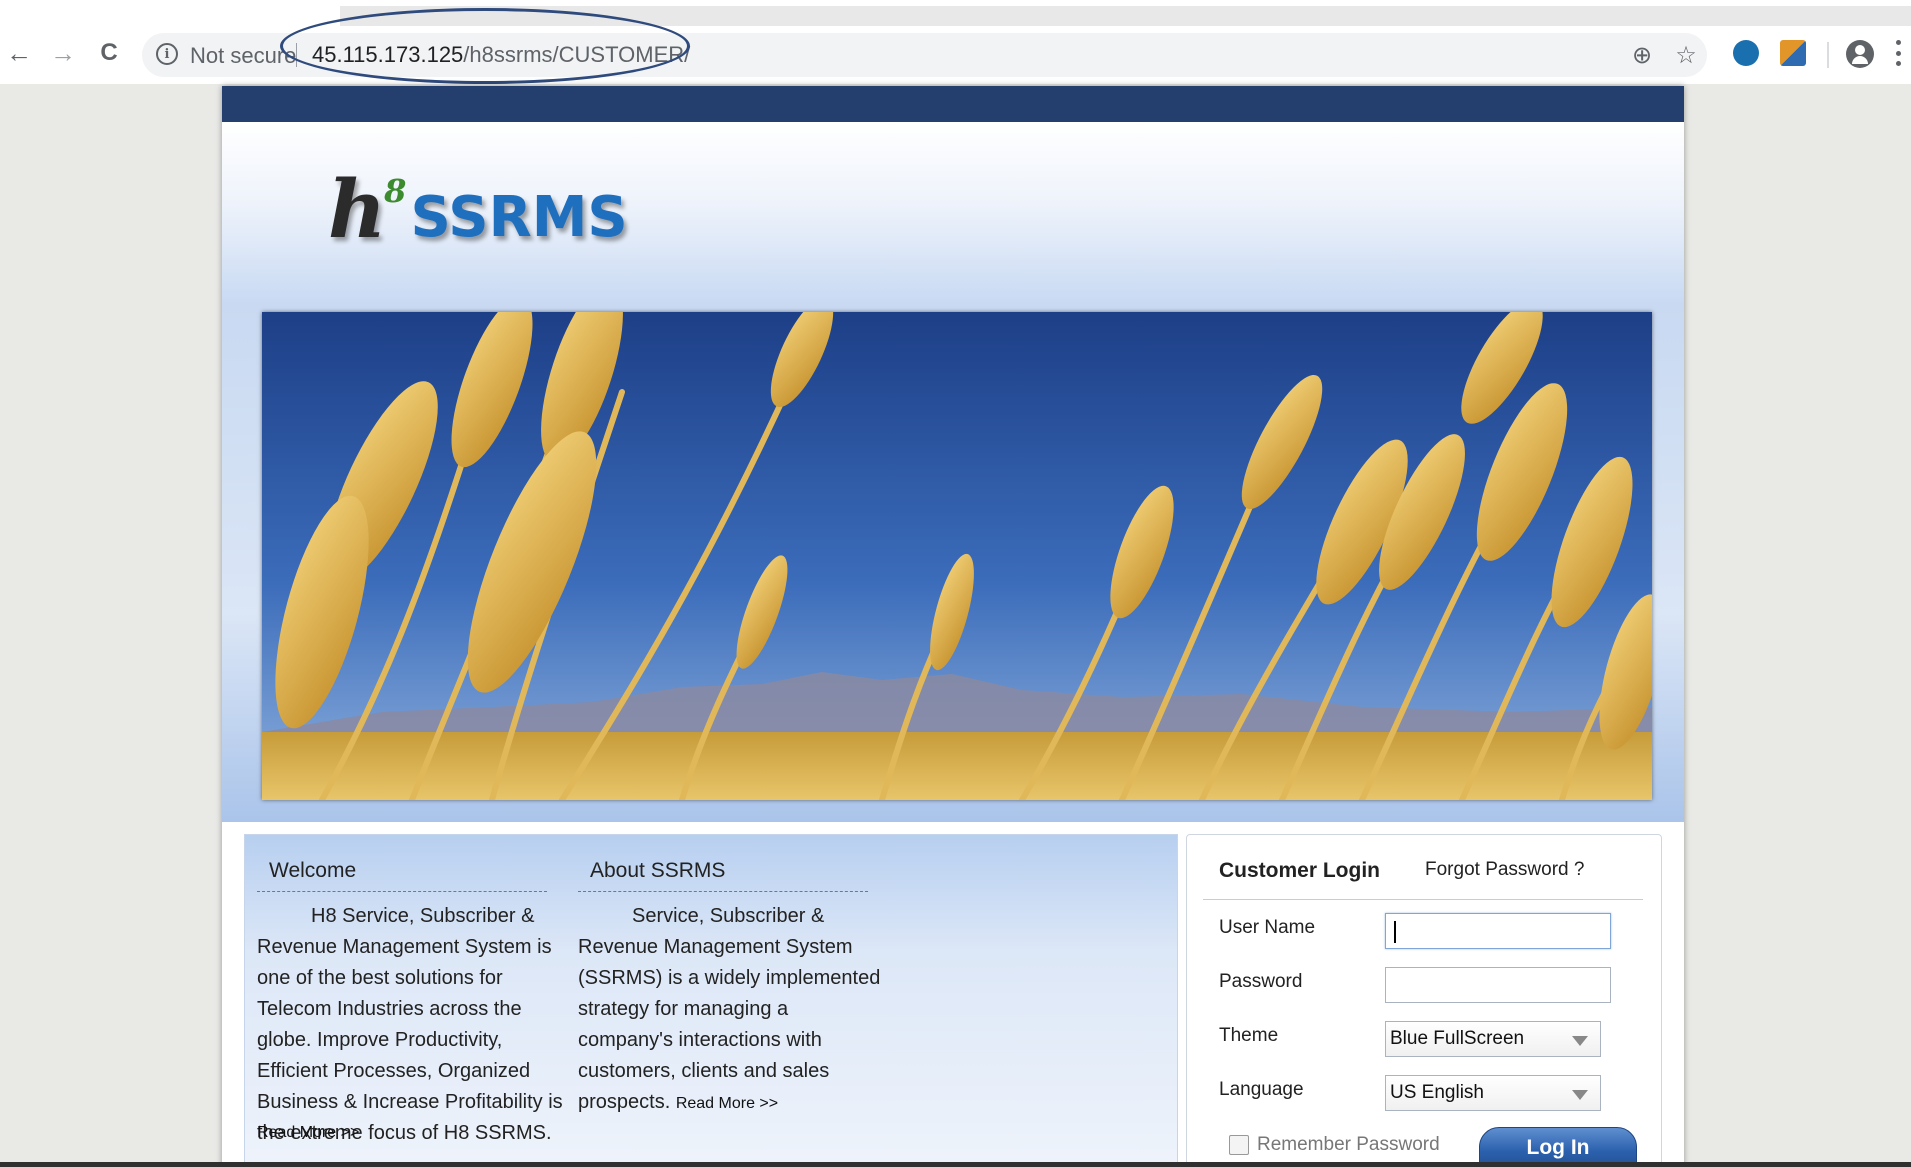 The height and width of the screenshot is (1167, 1911). I want to click on username-input, so click(1498, 931).